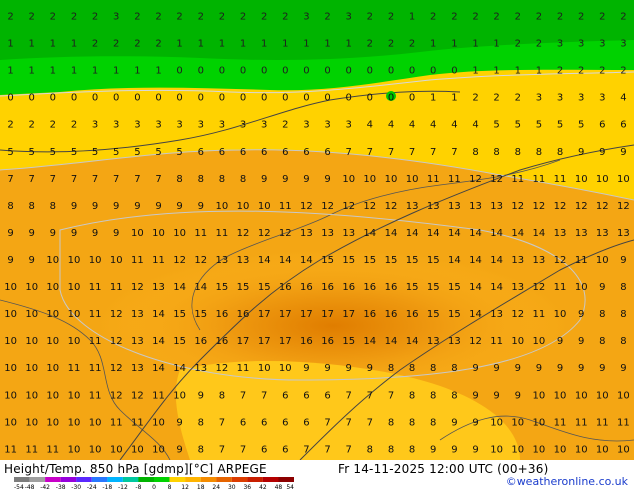 The height and width of the screenshot is (490, 634). I want to click on credit-link: ©weatheronline.co.uk, so click(567, 481).